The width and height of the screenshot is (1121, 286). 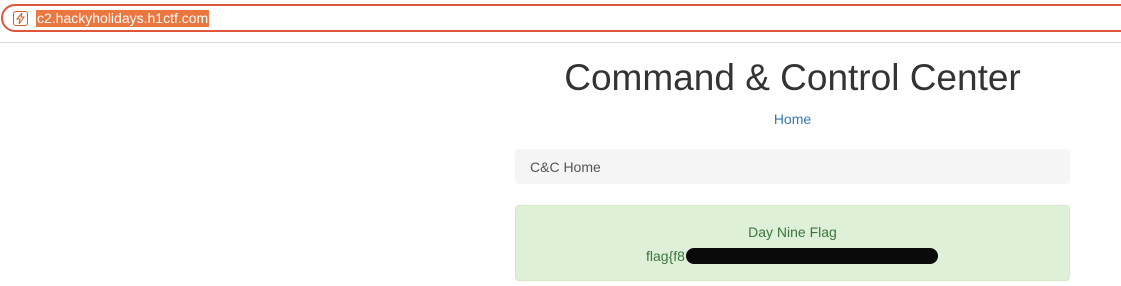 I want to click on lightning-page-icon, so click(x=20, y=18).